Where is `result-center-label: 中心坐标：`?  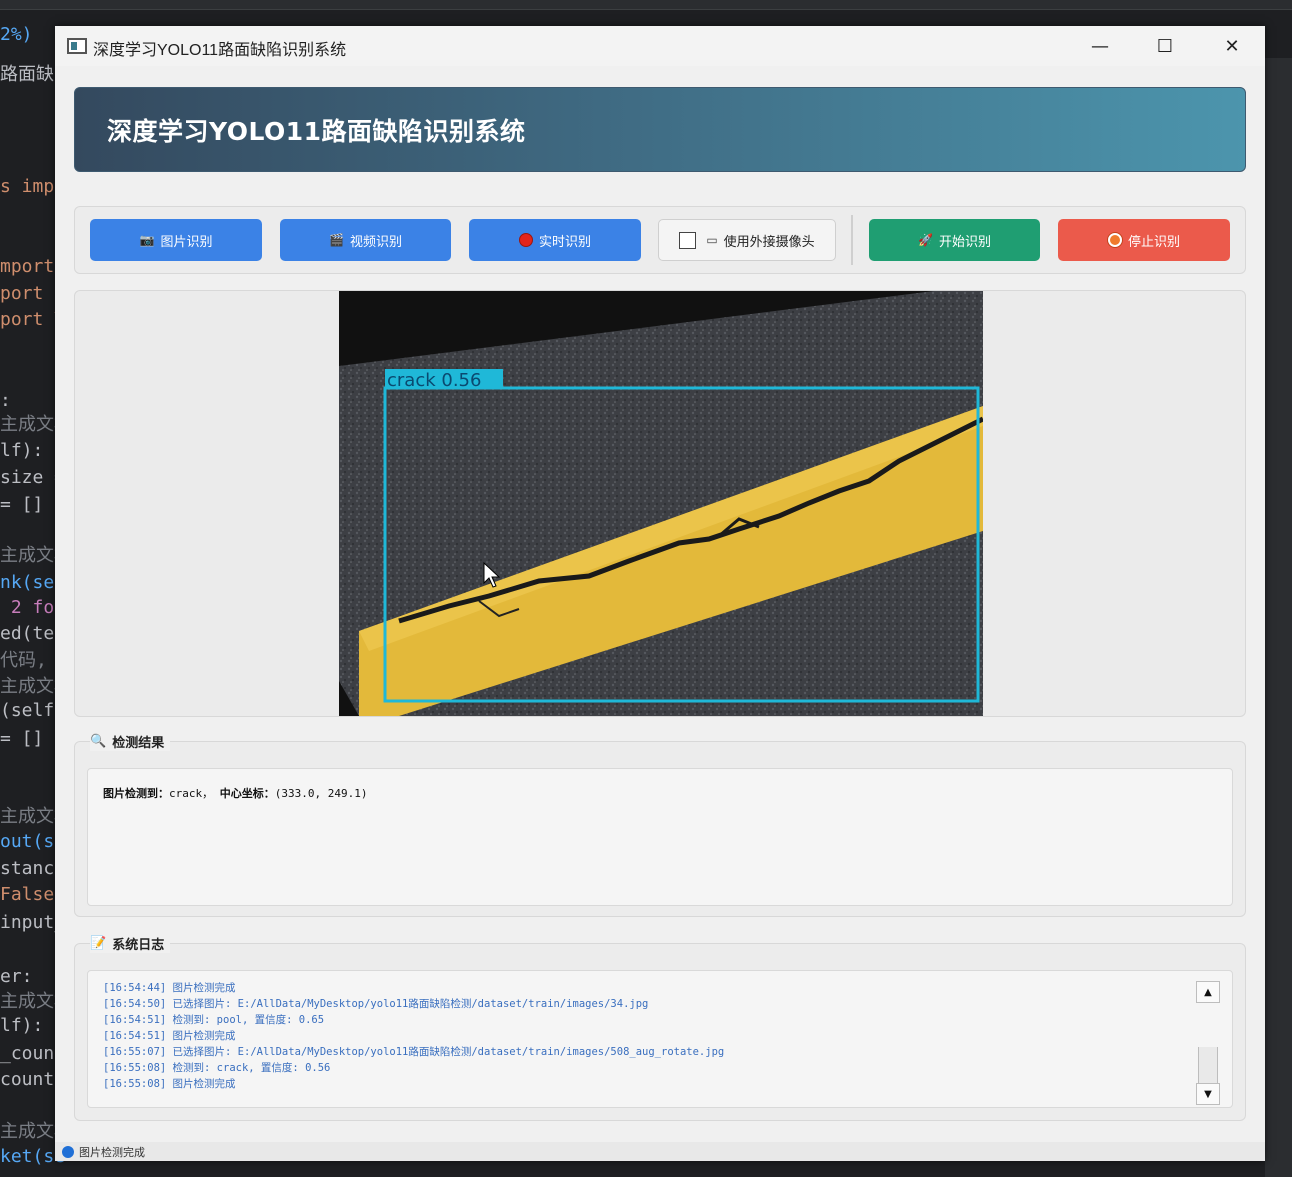
result-center-label: 中心坐标： is located at coordinates (247, 793).